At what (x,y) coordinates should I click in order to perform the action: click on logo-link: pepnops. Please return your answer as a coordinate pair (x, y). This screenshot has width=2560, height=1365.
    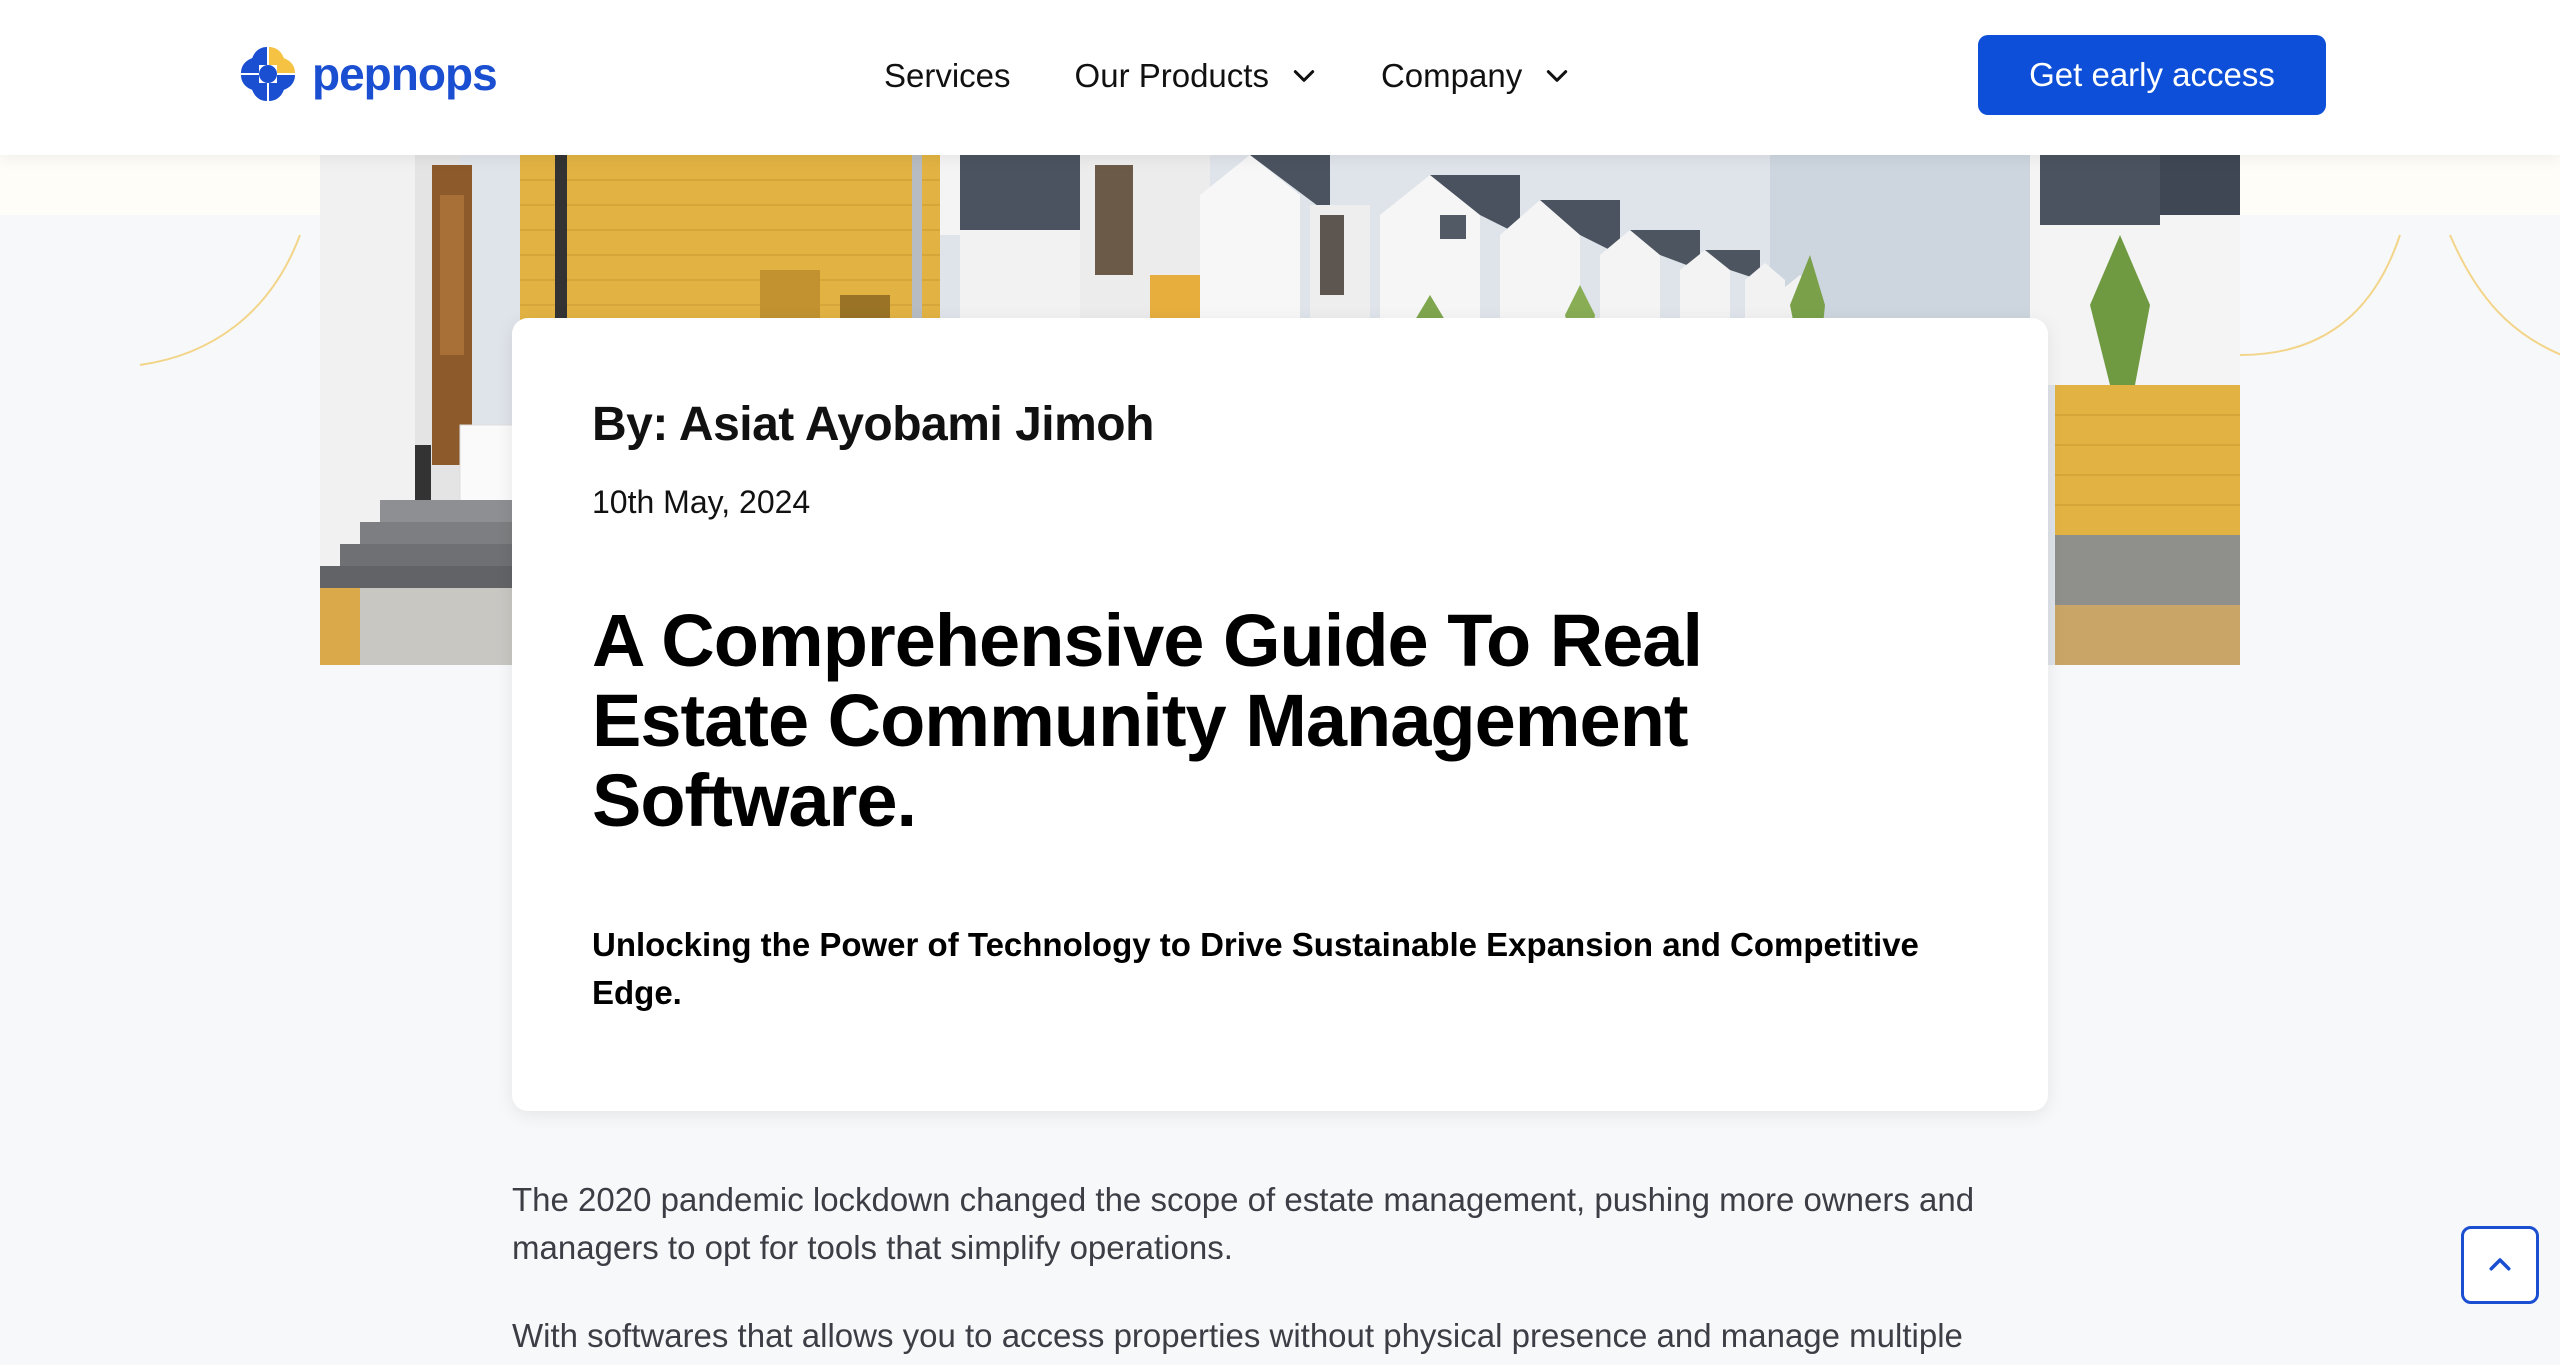
    Looking at the image, I should click on (368, 74).